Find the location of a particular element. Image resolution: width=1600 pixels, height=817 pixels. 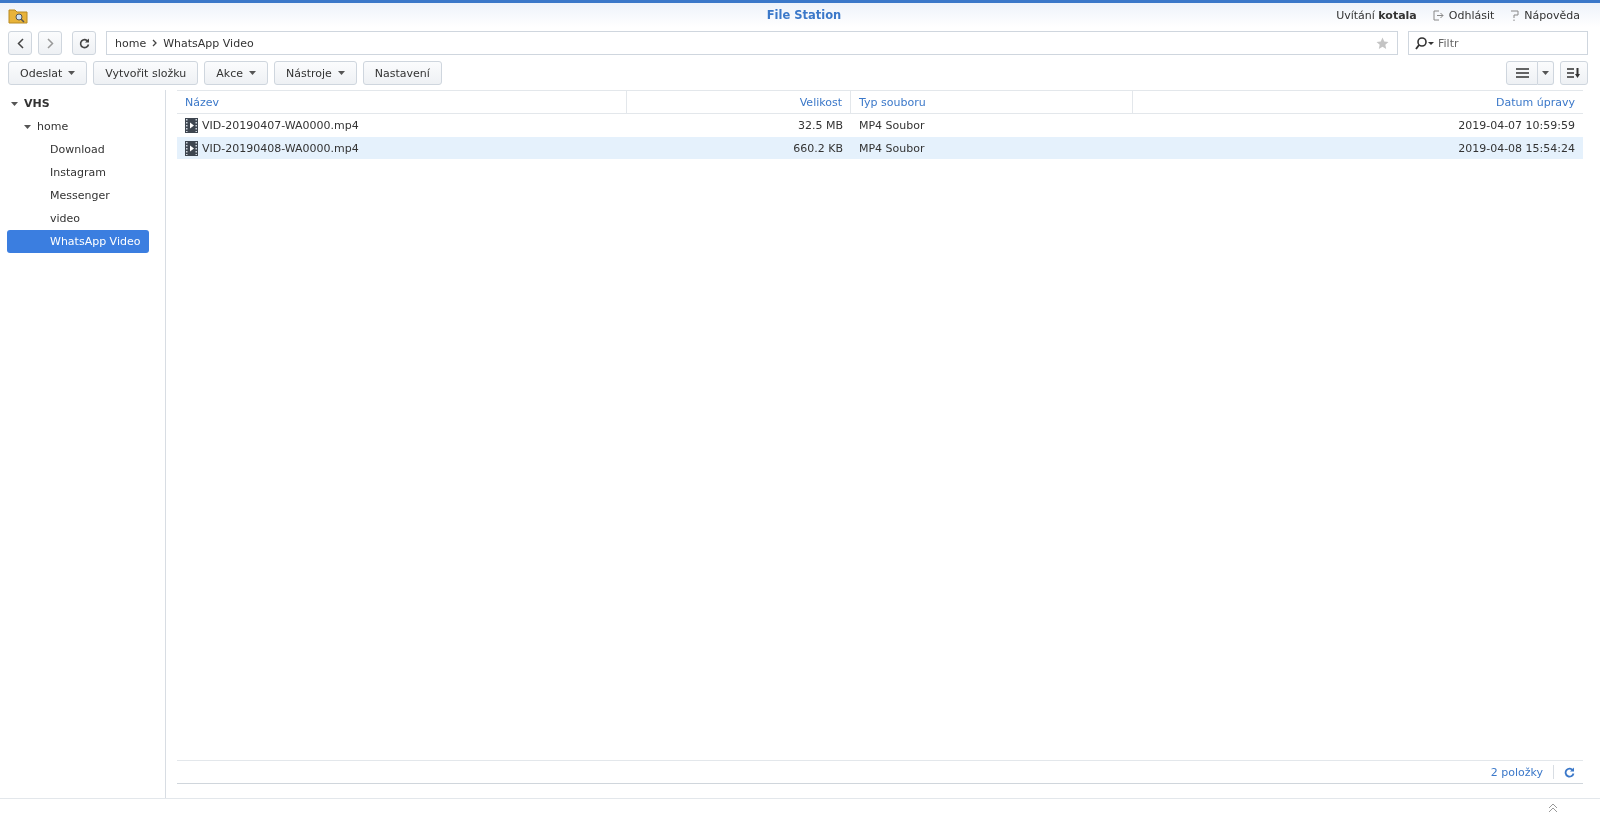

logout-icon is located at coordinates (1438, 15).